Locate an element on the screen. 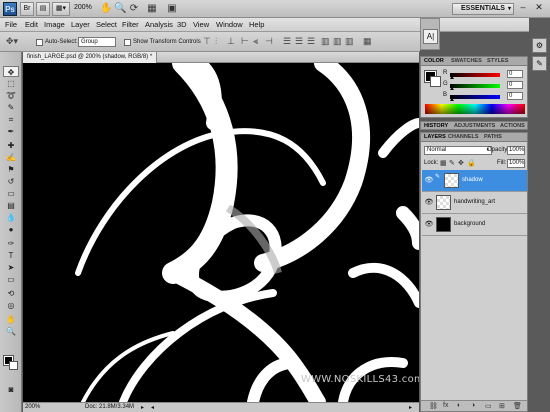  minimize-button: – is located at coordinates (523, 8).